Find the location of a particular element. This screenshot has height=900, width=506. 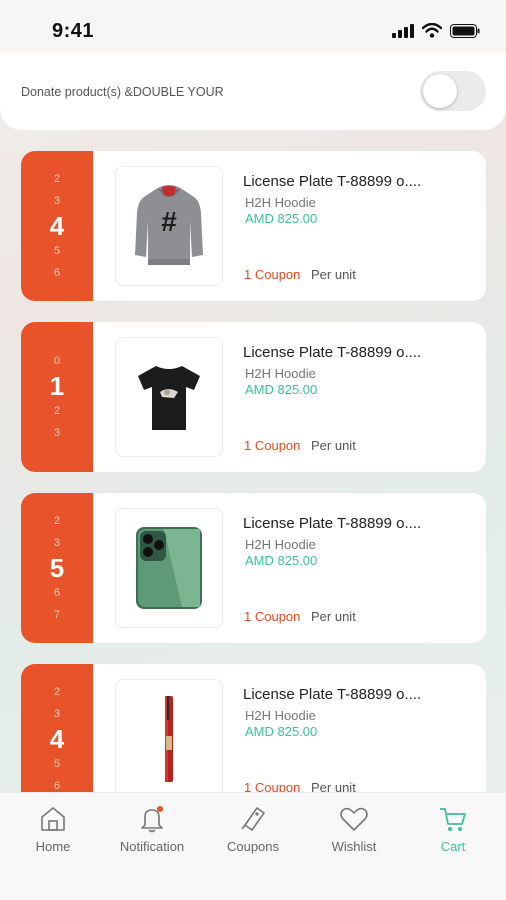

quantity-picker: 2 3 4 5 6 is located at coordinates (57, 226).